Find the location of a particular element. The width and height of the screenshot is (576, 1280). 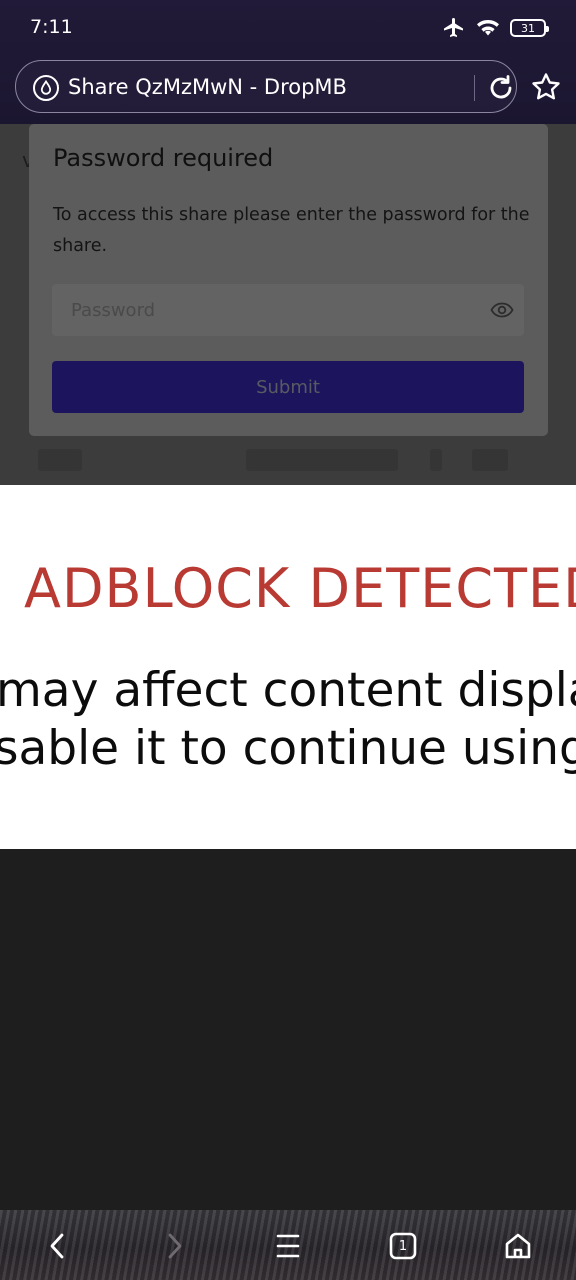

wifi-icon is located at coordinates (488, 28).